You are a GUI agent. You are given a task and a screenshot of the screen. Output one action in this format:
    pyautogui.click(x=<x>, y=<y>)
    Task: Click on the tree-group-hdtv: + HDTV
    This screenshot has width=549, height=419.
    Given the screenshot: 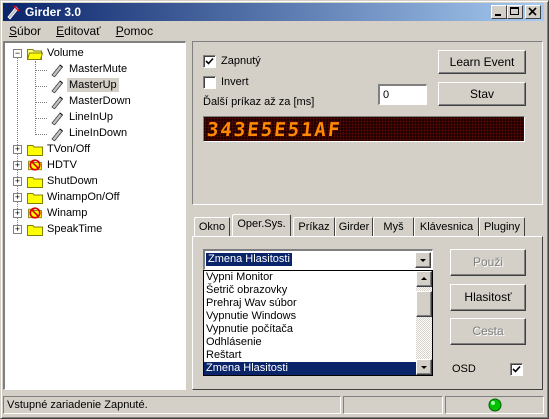 What is the action you would take?
    pyautogui.click(x=94, y=166)
    